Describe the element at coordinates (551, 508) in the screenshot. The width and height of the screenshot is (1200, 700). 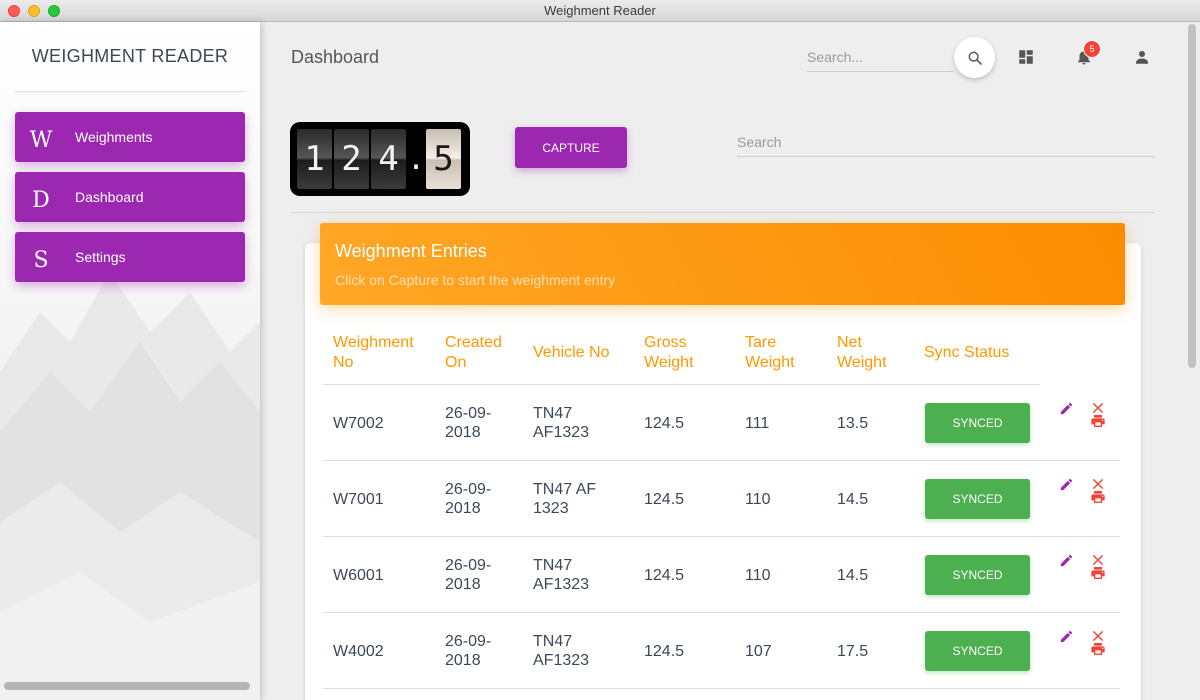
I see `cell-line: 1323` at that location.